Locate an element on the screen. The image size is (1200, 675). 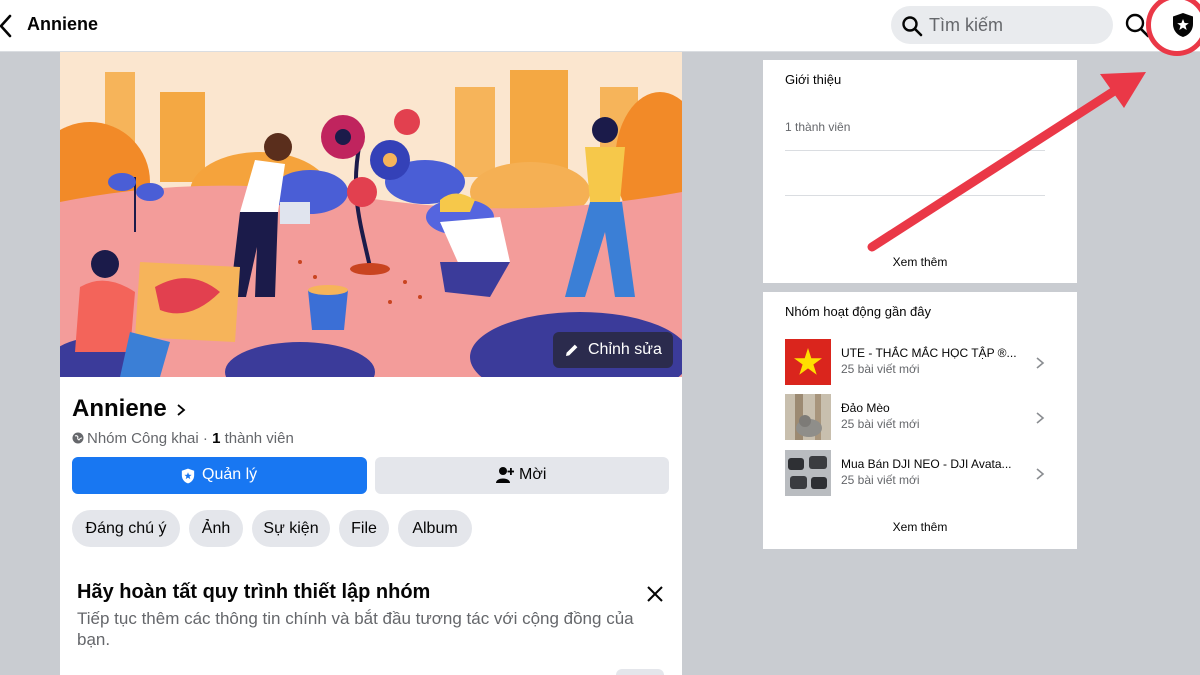
recent-group-item: Đảo Mèo 25 bài viết mới is located at coordinates (920, 417).